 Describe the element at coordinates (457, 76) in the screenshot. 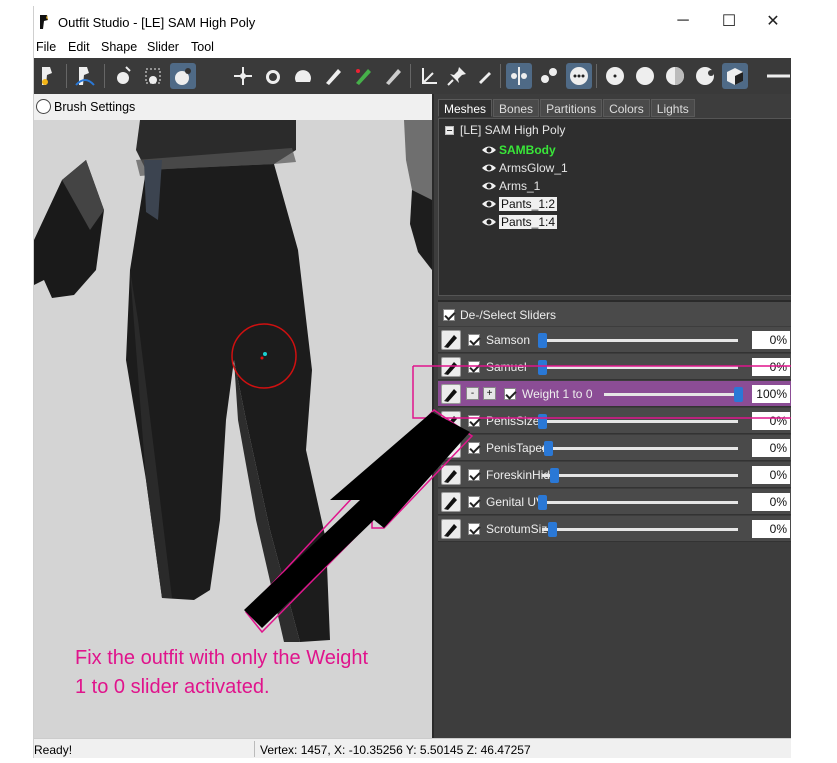

I see `pin-icon` at that location.